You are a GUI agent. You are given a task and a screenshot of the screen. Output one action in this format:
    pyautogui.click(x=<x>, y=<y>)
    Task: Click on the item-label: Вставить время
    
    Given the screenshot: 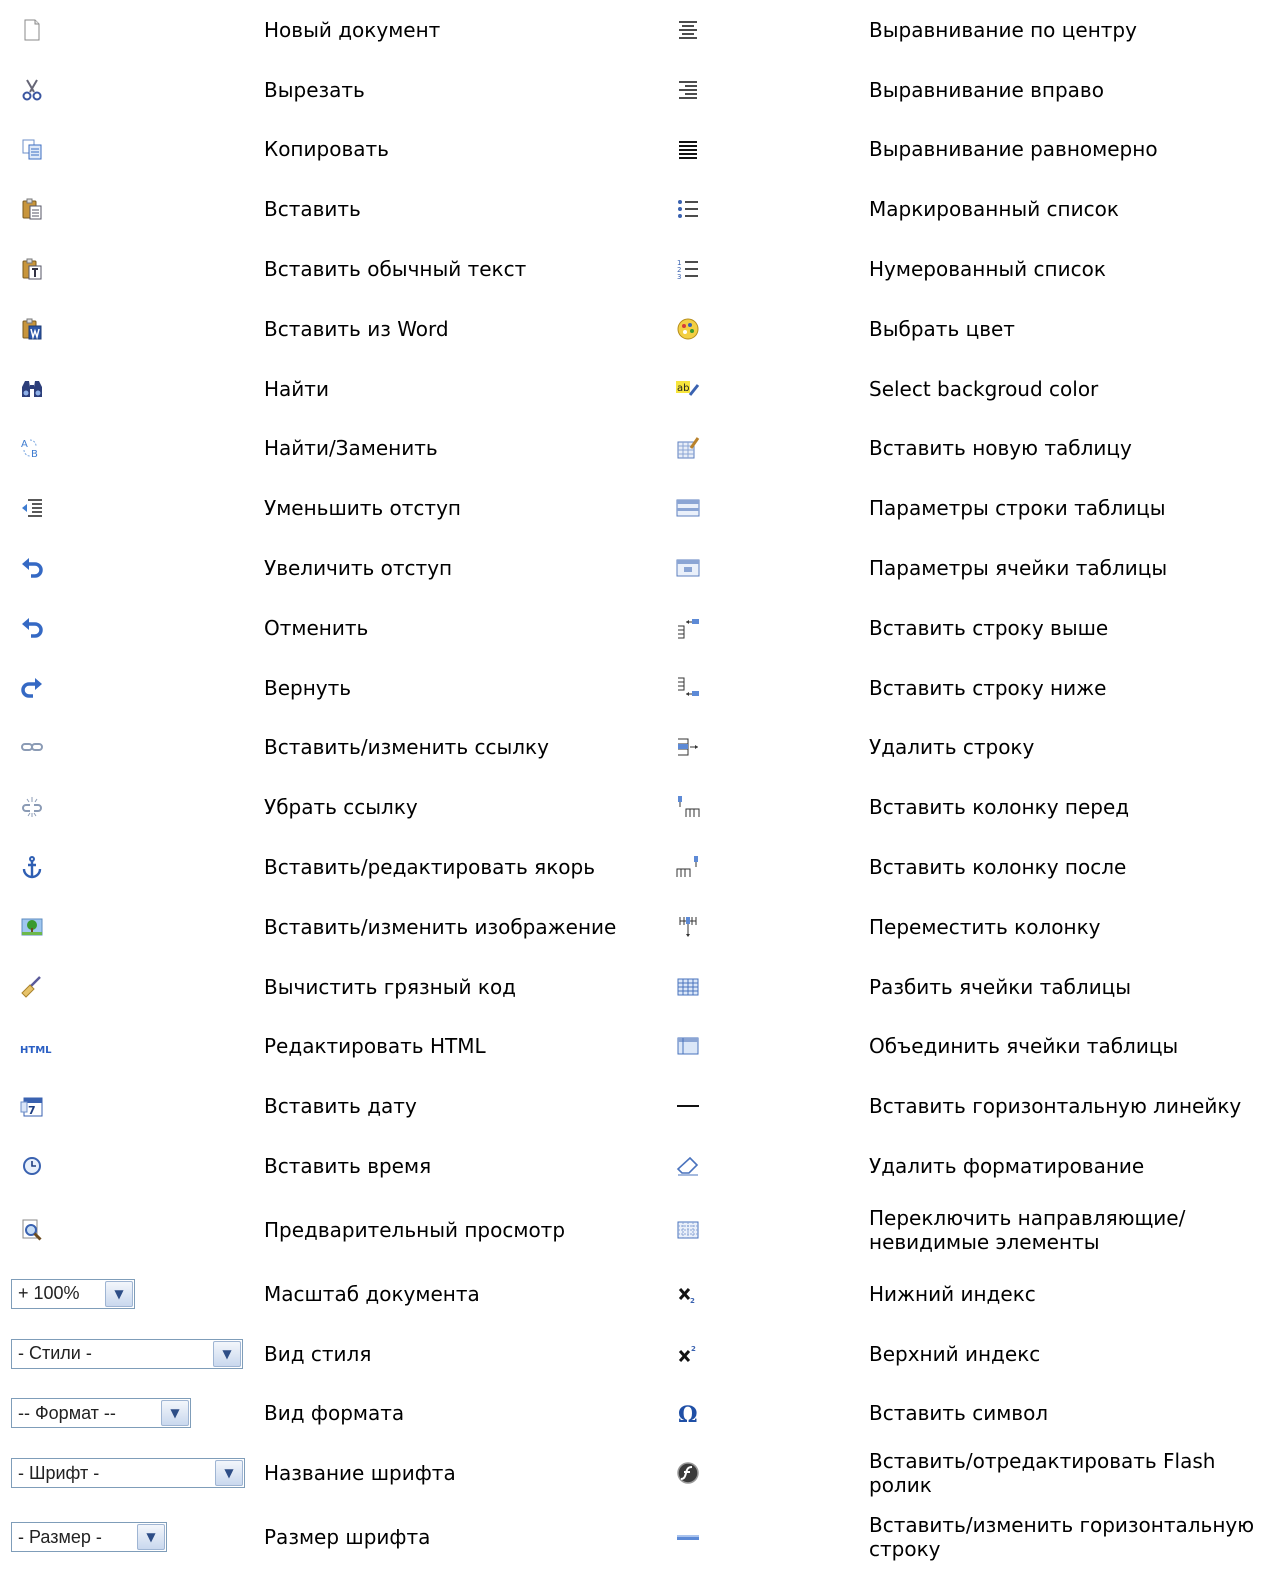 What is the action you would take?
    pyautogui.click(x=348, y=1166)
    